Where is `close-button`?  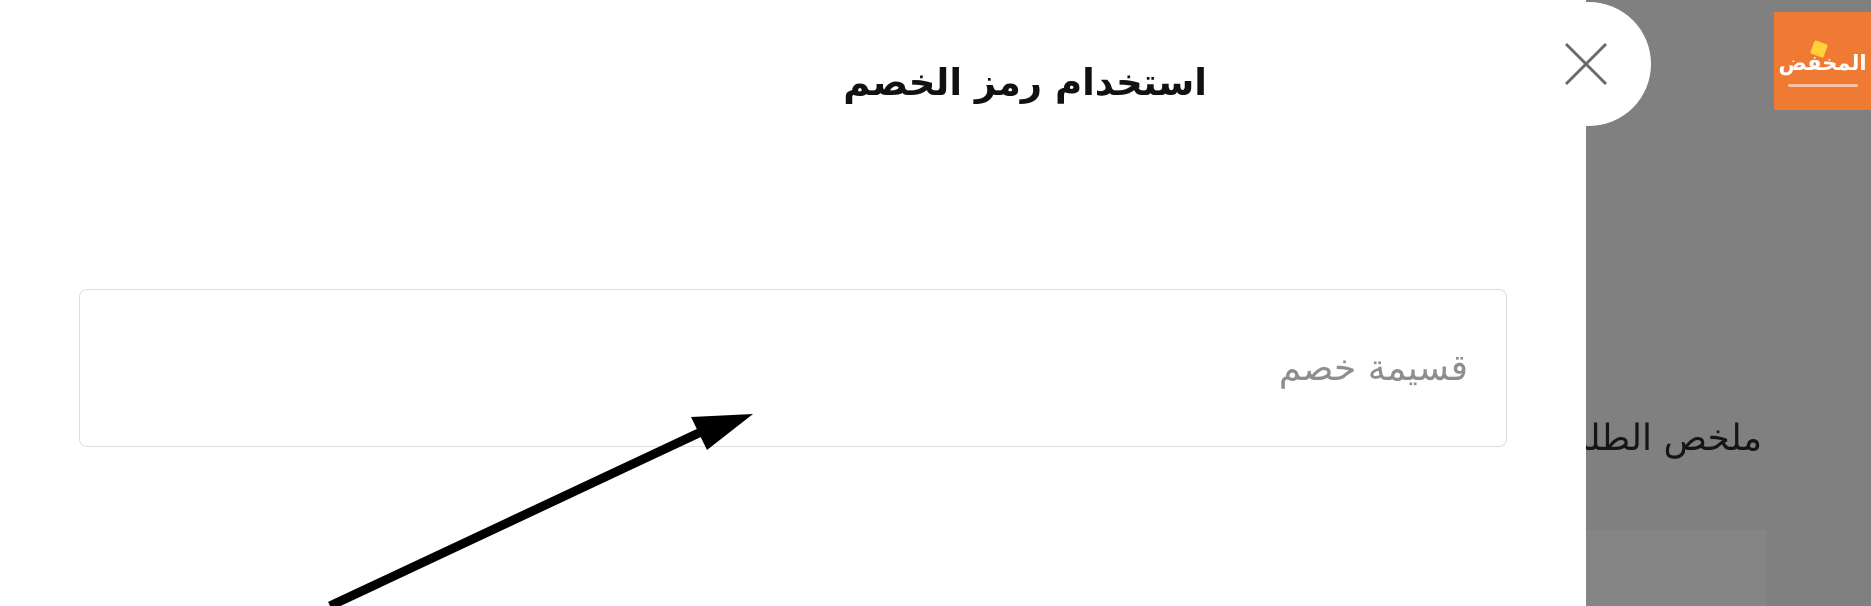 close-button is located at coordinates (1570, 64).